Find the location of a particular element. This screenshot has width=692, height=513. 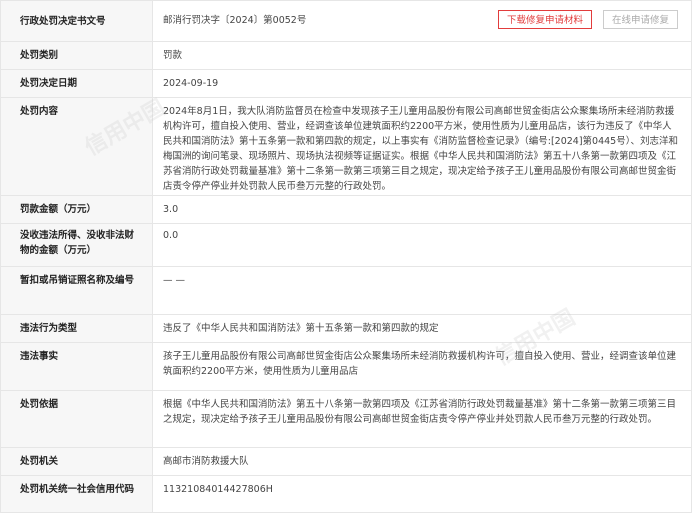

decision-date-label: 处罚决定日期 is located at coordinates (76, 83).